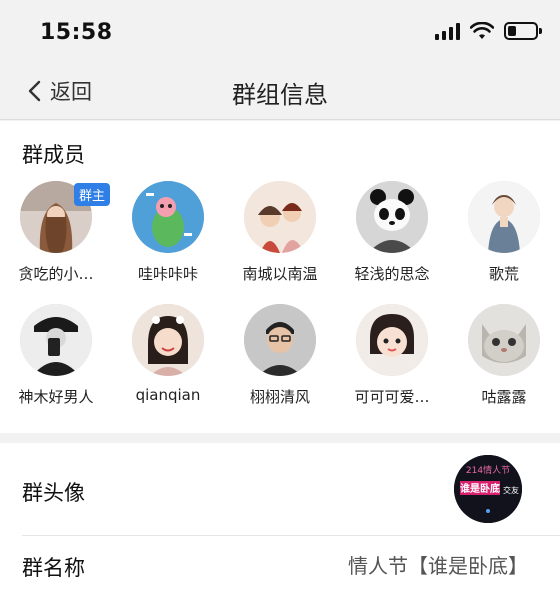 The image size is (560, 600). I want to click on member-name: 哇咔咔咔, so click(167, 274).